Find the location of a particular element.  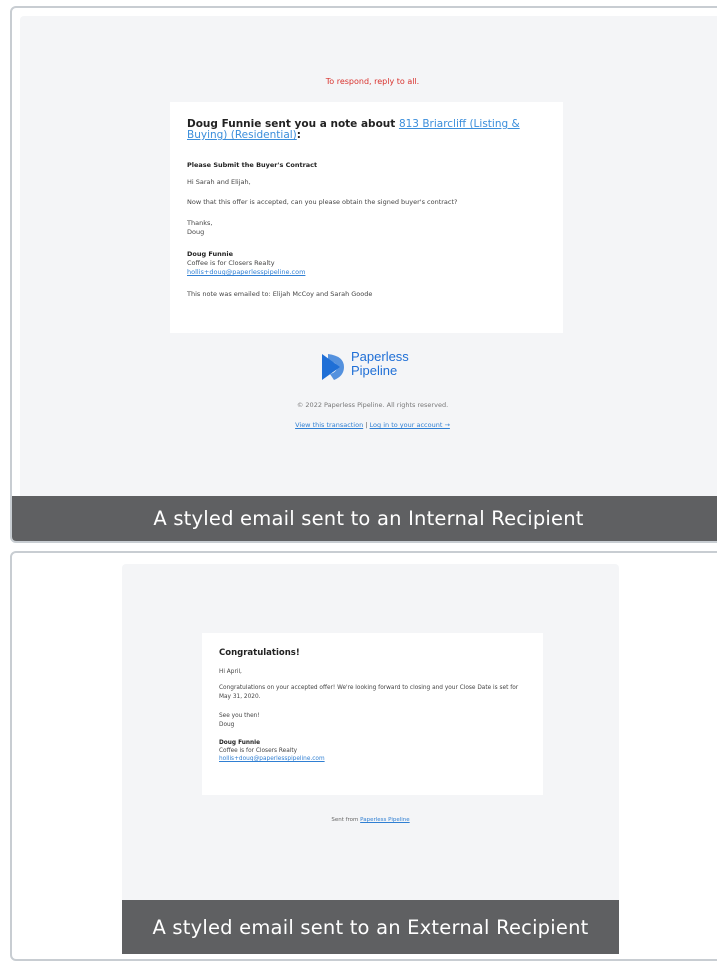

logo-line-2: Pipeline is located at coordinates (374, 370).